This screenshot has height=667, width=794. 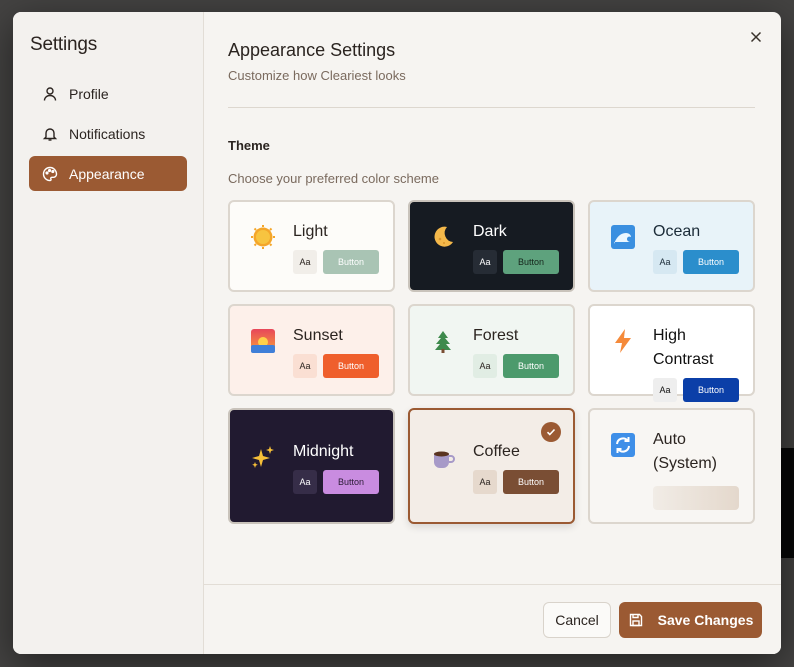 What do you see at coordinates (311, 246) in the screenshot?
I see `theme-card-light: Light Aa Button` at bounding box center [311, 246].